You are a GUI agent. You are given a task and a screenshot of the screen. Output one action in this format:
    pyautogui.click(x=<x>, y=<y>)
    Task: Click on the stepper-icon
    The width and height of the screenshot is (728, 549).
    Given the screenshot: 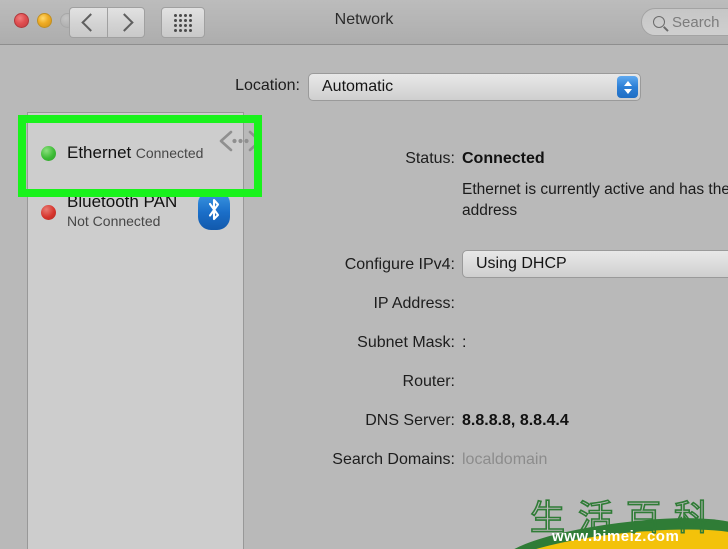 What is the action you would take?
    pyautogui.click(x=627, y=87)
    